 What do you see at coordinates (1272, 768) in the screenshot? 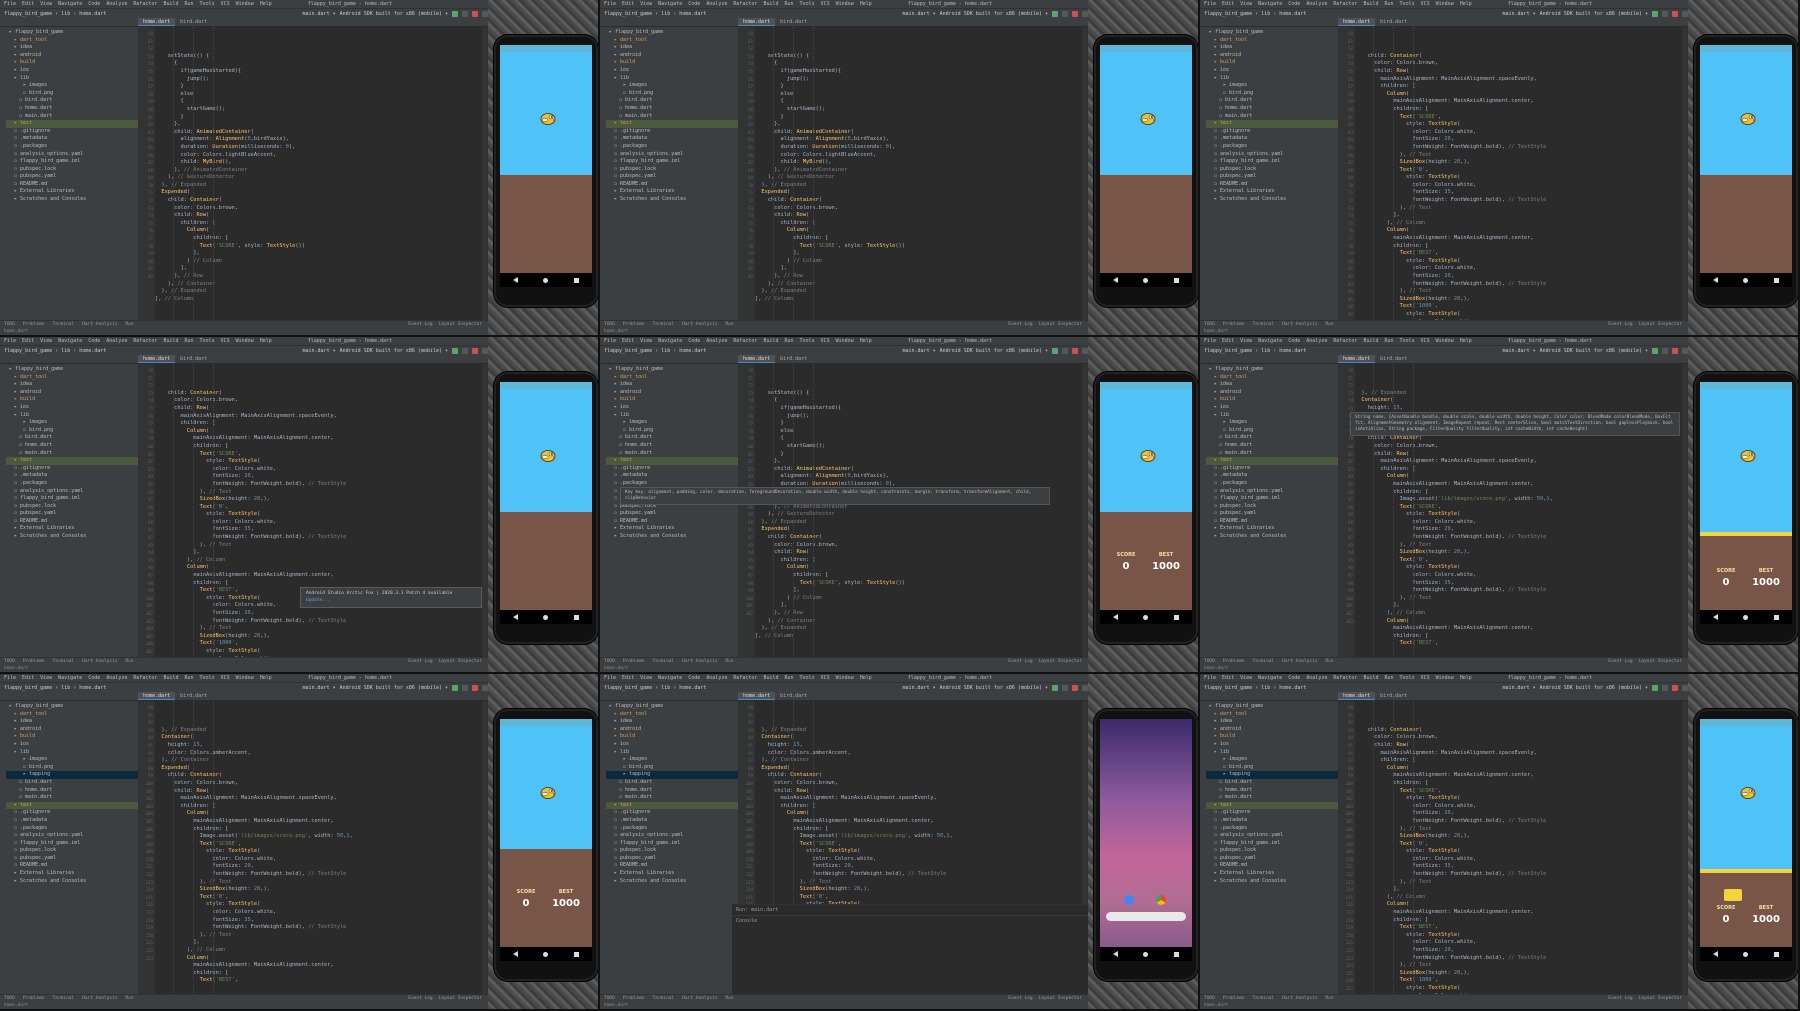
I see `project-tree-item: ▫ bird.png` at bounding box center [1272, 768].